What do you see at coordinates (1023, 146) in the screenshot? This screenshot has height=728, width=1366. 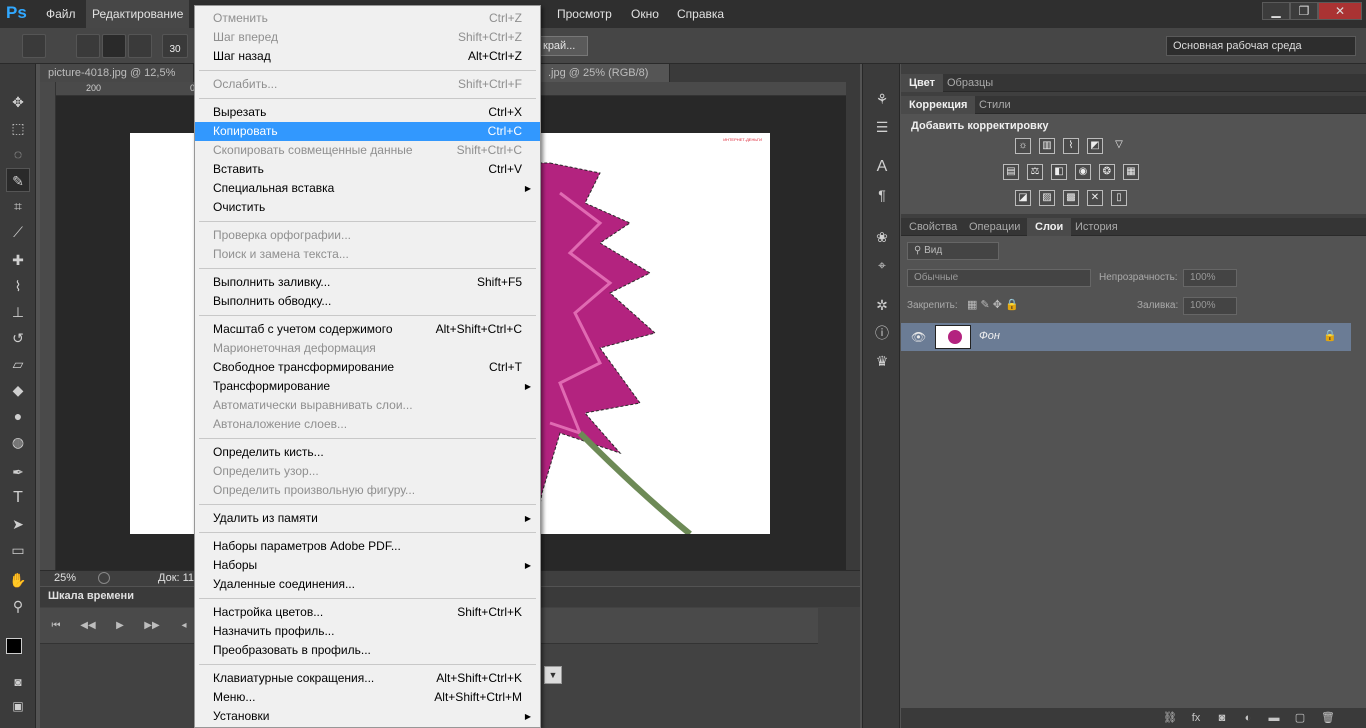 I see `brightness-icon: ☼` at bounding box center [1023, 146].